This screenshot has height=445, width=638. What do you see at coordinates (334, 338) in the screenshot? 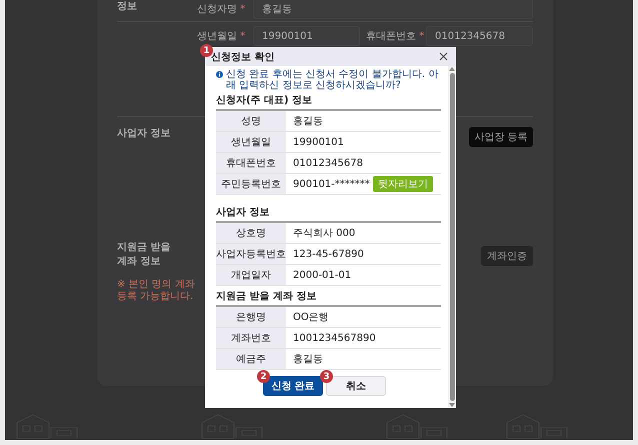
I see `row-value: 1001234567890` at bounding box center [334, 338].